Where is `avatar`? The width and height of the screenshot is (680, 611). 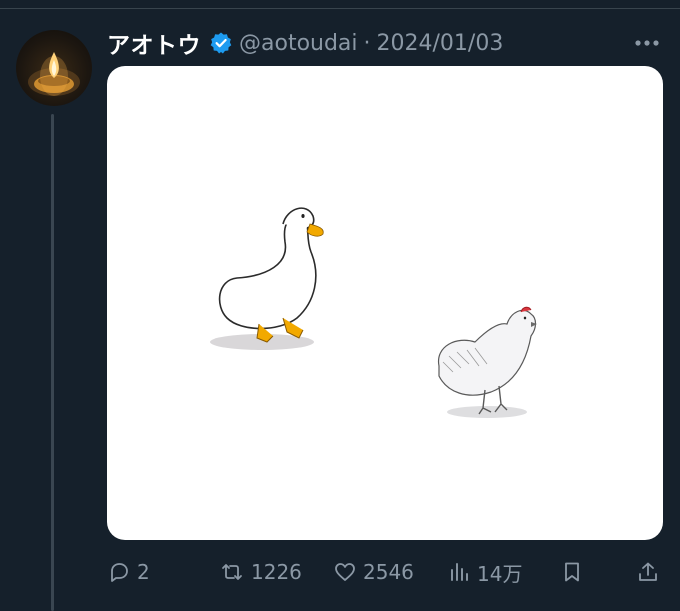
avatar is located at coordinates (54, 68).